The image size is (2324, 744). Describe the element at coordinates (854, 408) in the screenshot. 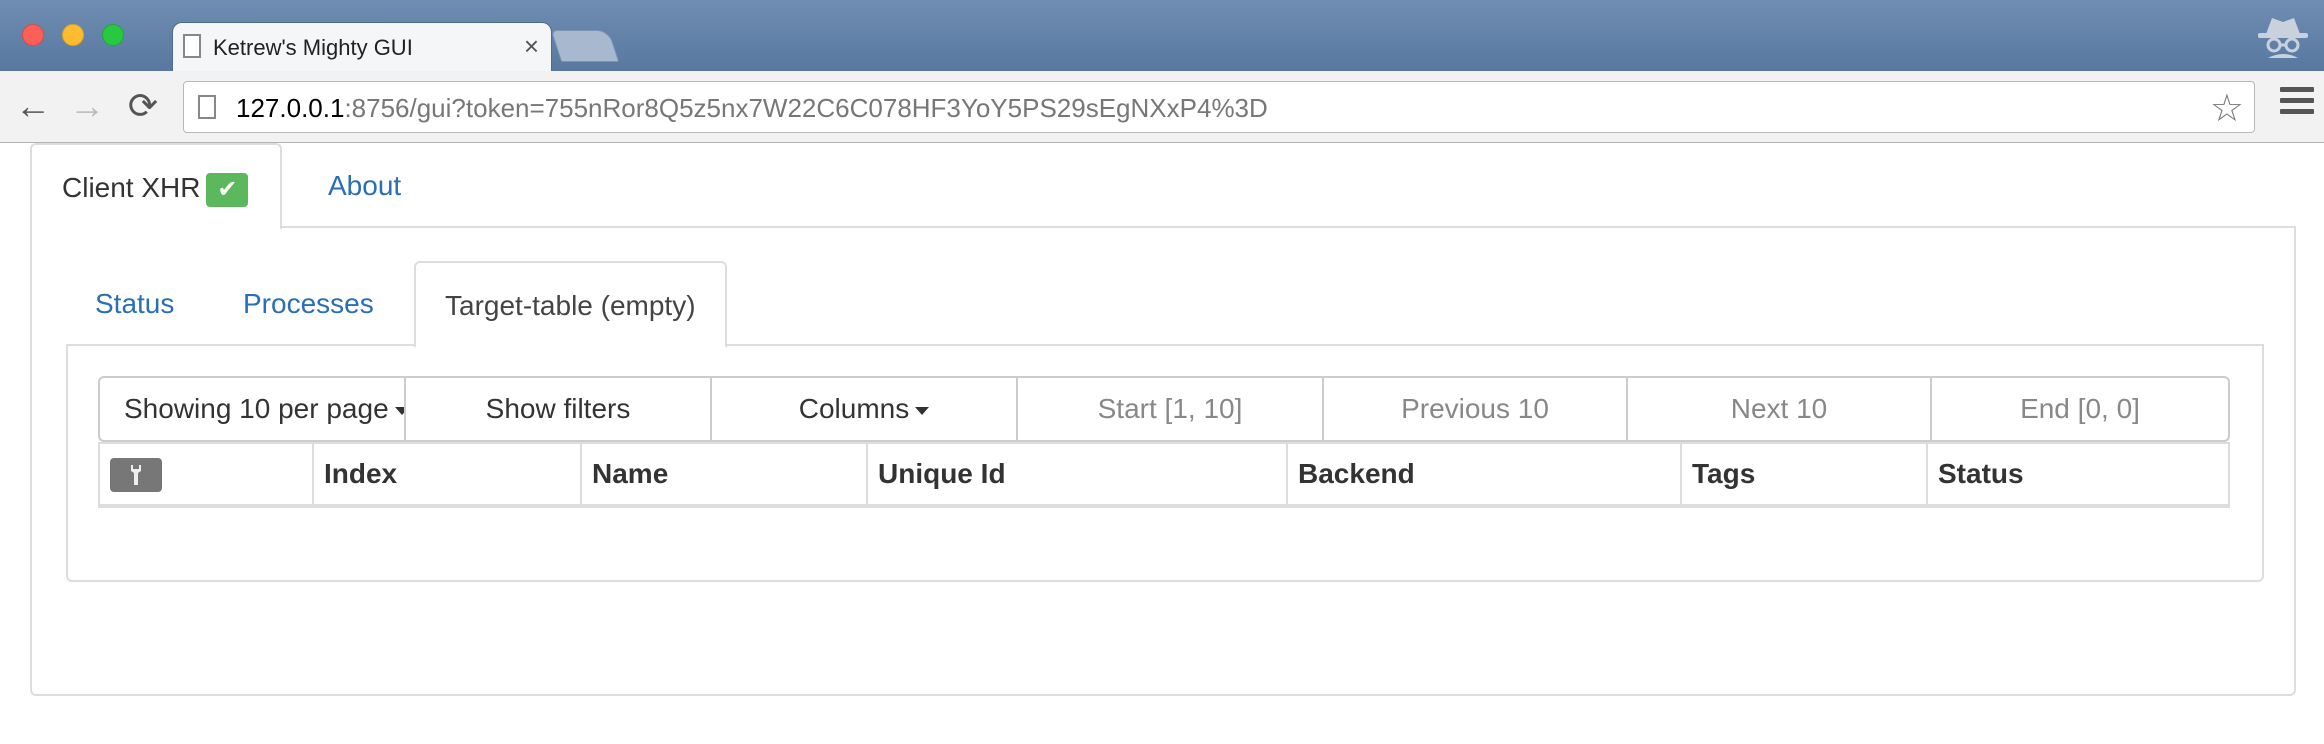

I see `columns-label: Columns` at that location.